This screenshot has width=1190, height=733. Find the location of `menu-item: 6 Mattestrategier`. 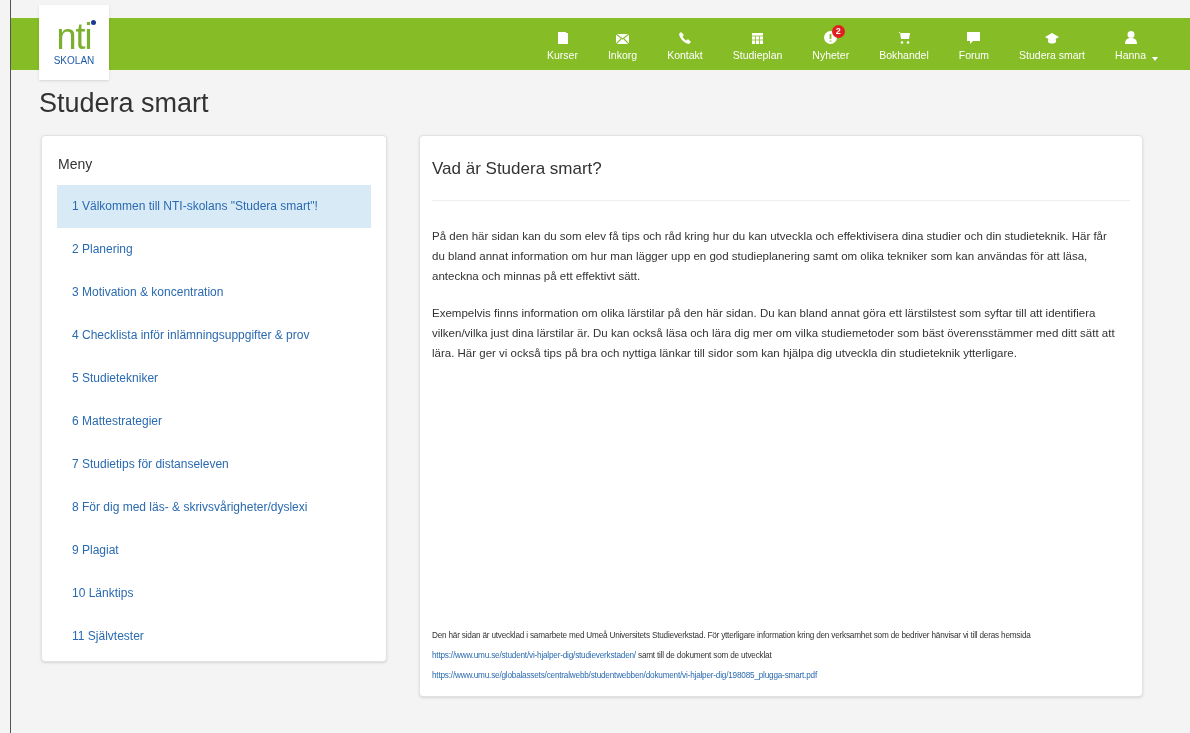

menu-item: 6 Mattestrategier is located at coordinates (214, 421).